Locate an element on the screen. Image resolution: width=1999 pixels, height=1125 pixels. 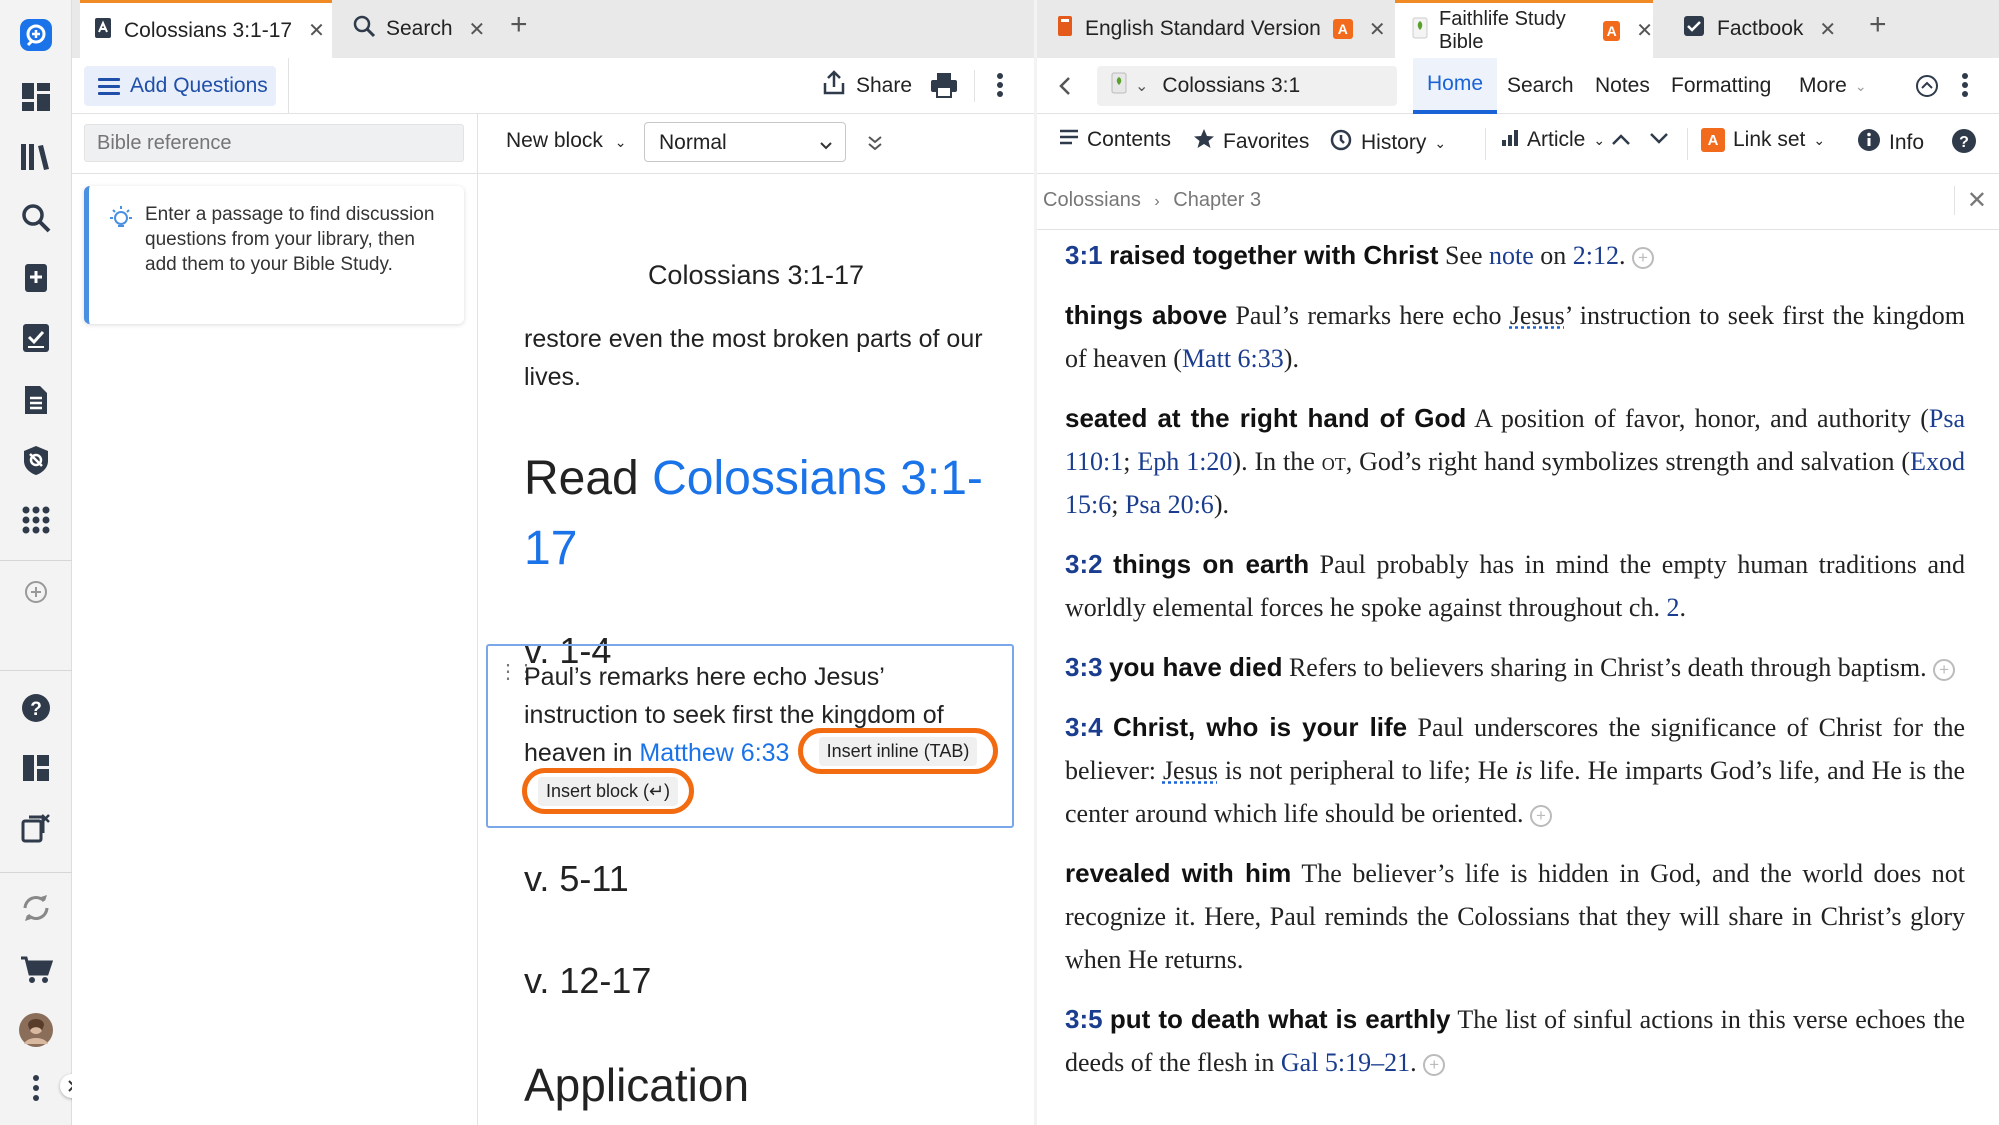
link-set-dropdown: A Link set ⌄ is located at coordinates (1763, 140).